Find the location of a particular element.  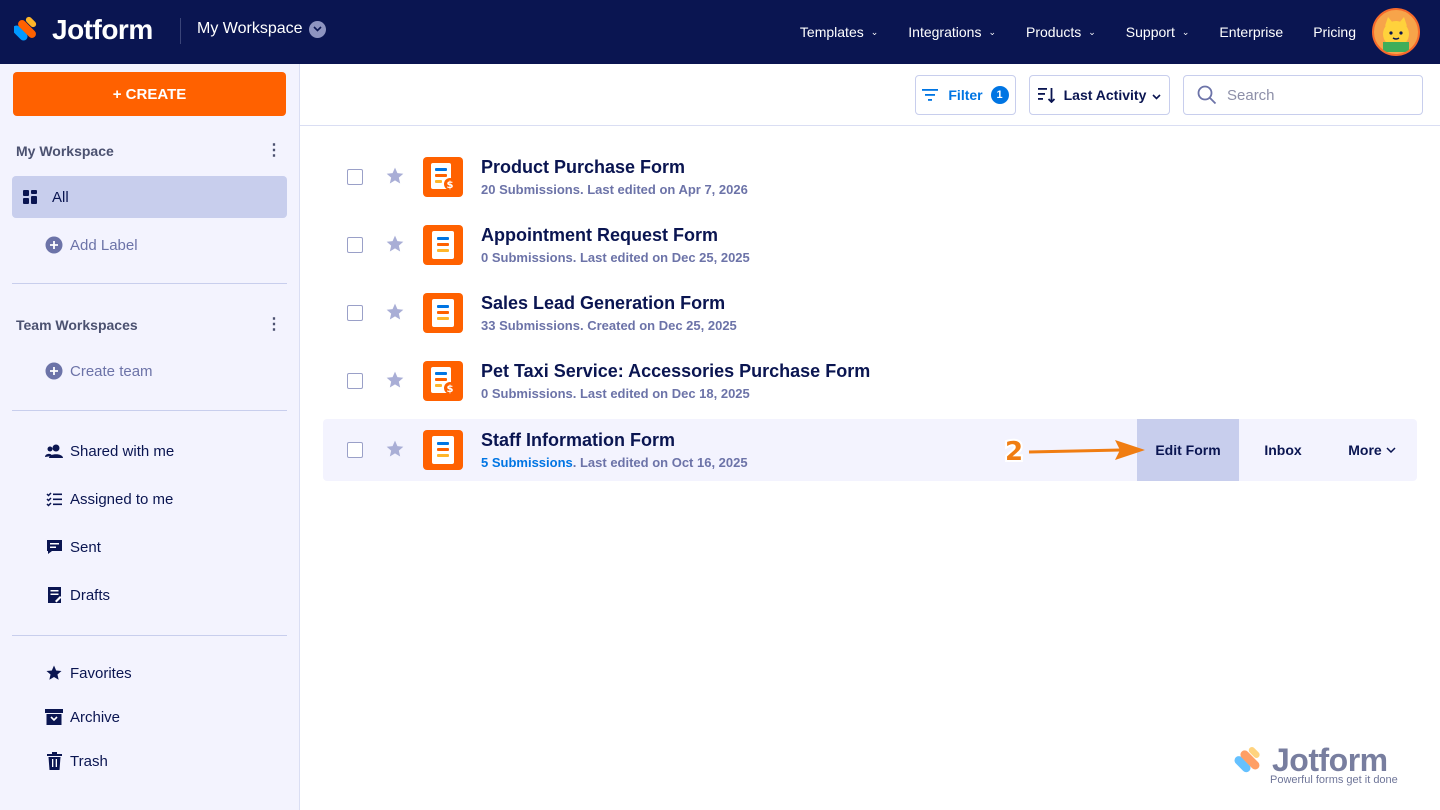

form-title: Sales Lead Generation Form is located at coordinates (603, 303).